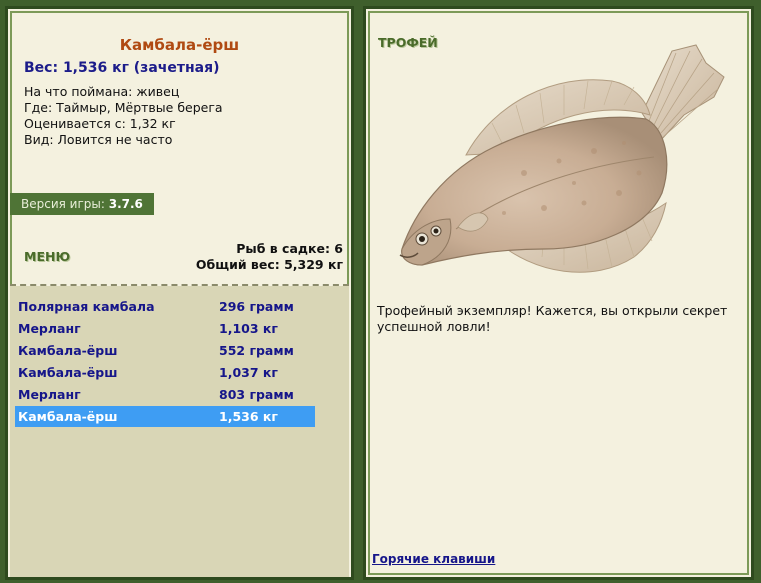  What do you see at coordinates (100, 123) in the screenshot?
I see `value-info: Оценивается с: 1,32 кг` at bounding box center [100, 123].